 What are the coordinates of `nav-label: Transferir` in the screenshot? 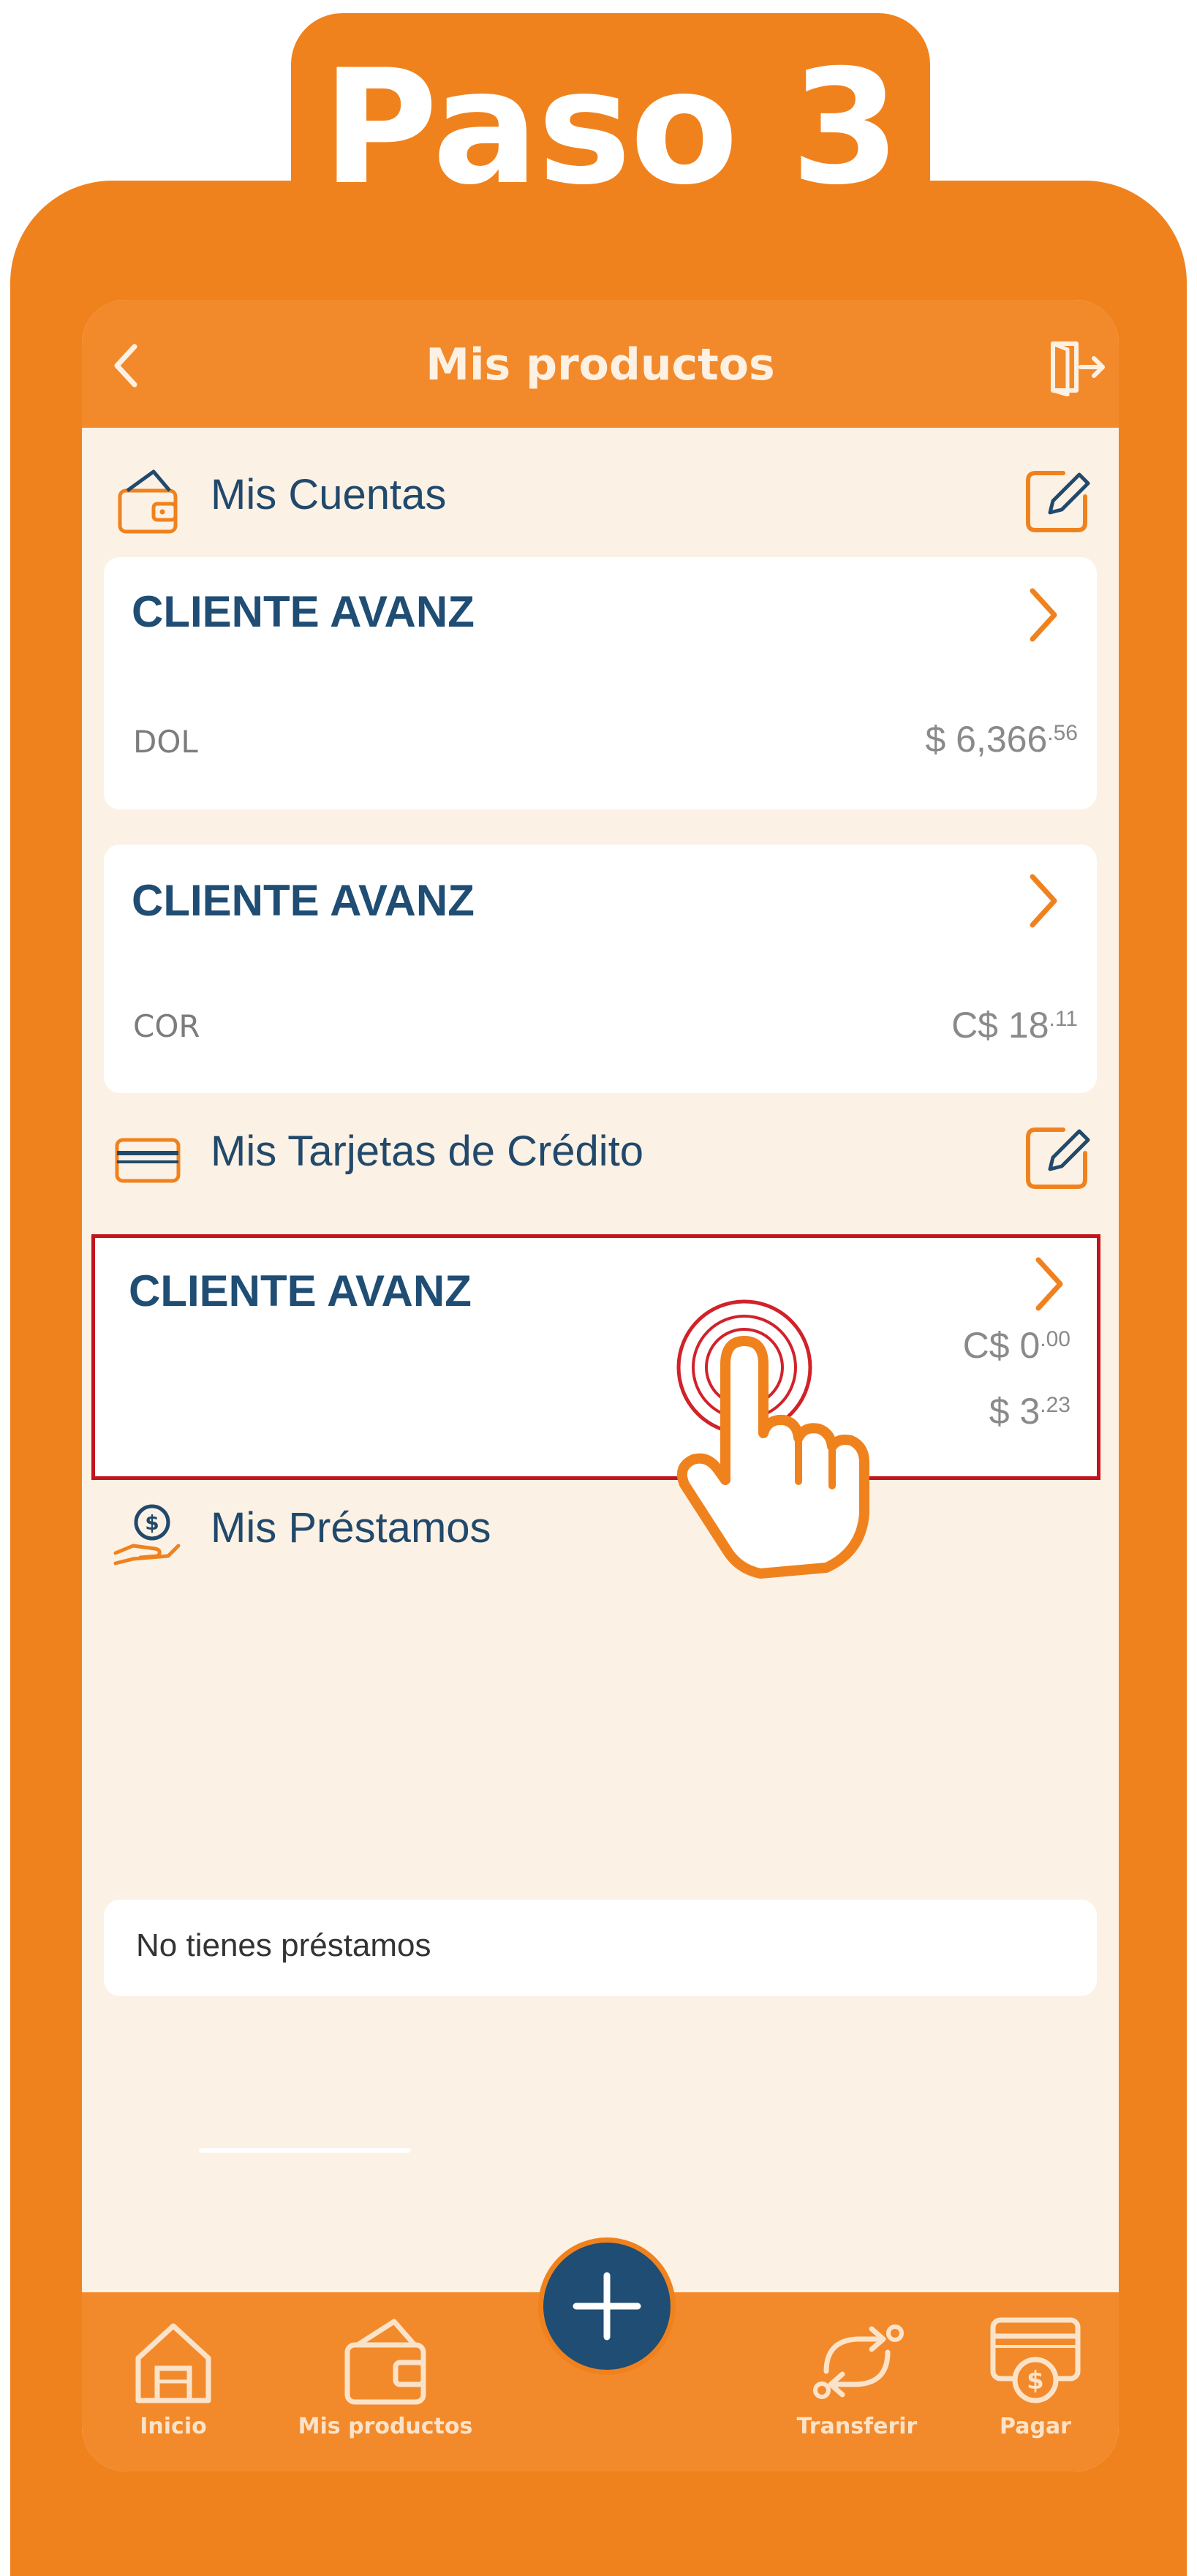 It's located at (857, 2426).